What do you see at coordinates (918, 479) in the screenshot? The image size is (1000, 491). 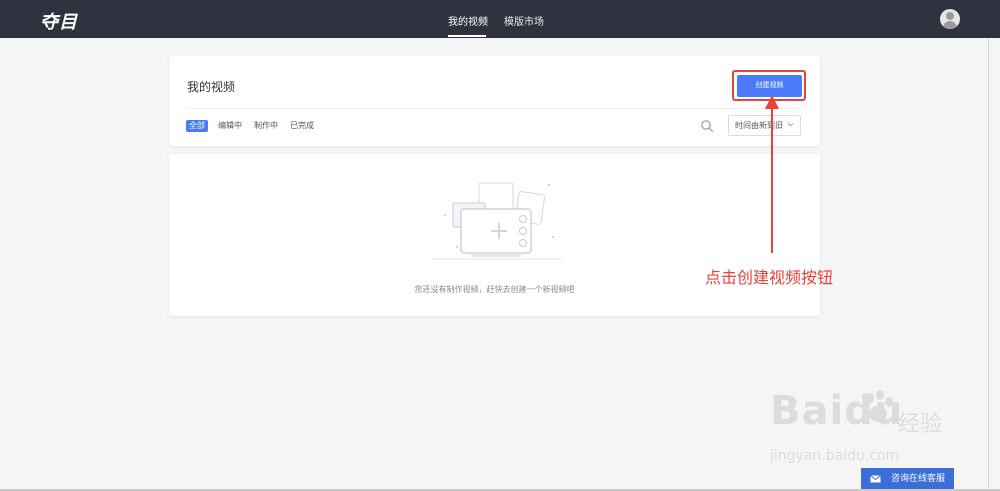 I see `online-service-label: 咨询在线客服` at bounding box center [918, 479].